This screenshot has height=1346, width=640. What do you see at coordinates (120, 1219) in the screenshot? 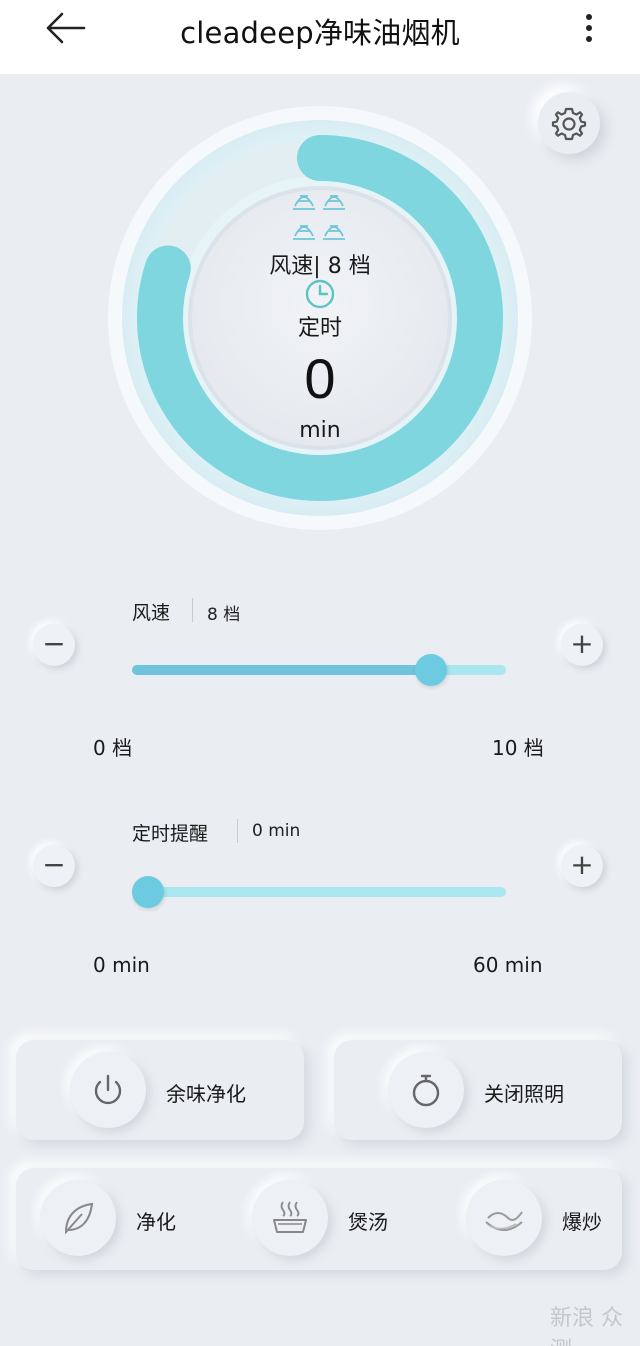
I see `purify-mode-button: 净化` at bounding box center [120, 1219].